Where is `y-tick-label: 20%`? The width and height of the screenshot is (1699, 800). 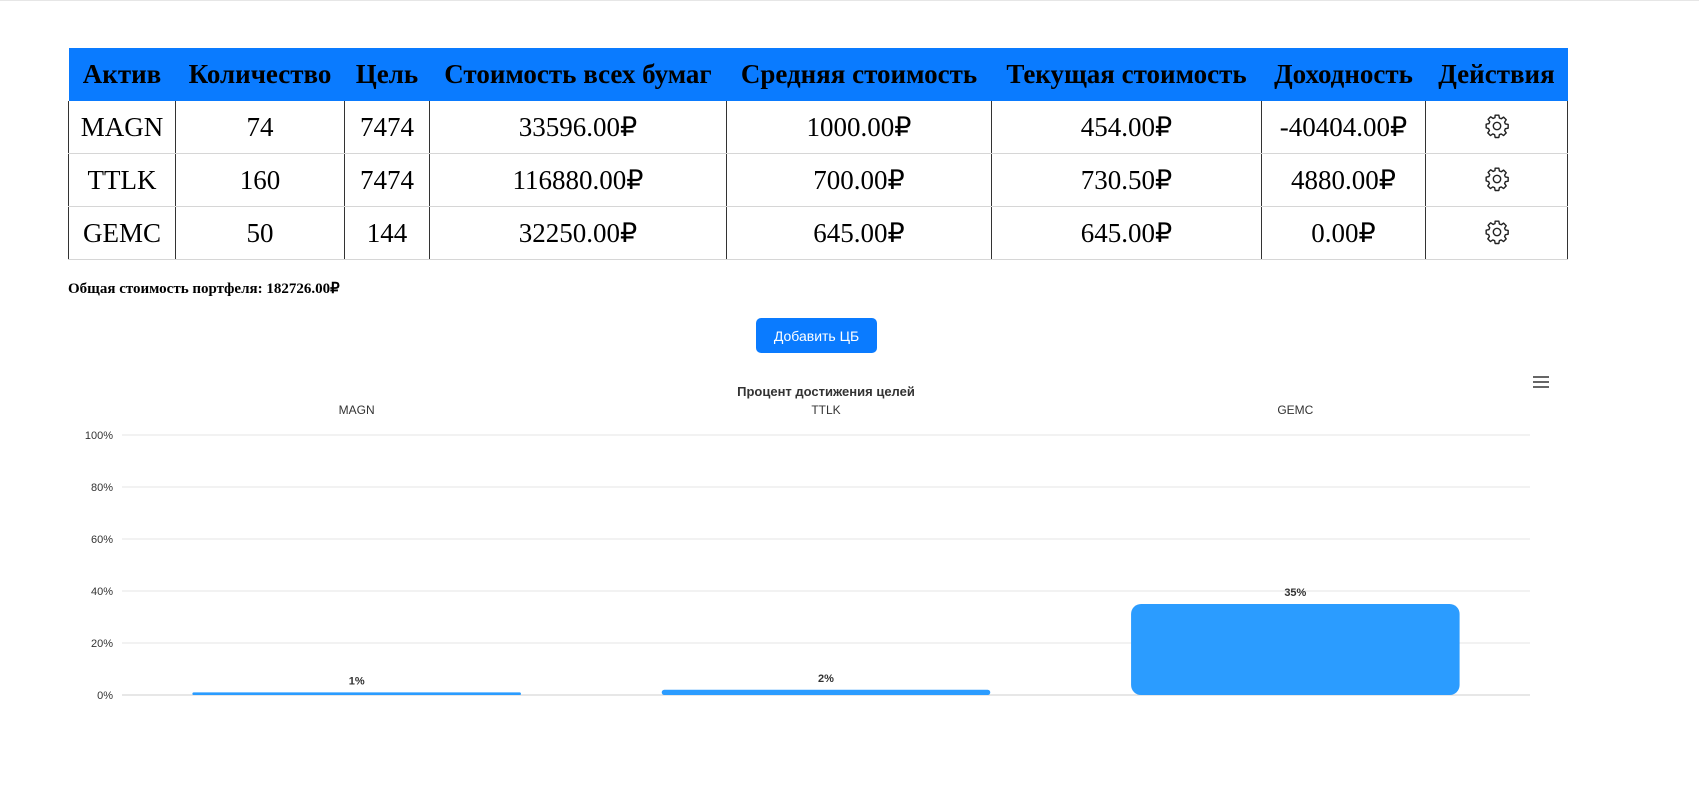 y-tick-label: 20% is located at coordinates (102, 644).